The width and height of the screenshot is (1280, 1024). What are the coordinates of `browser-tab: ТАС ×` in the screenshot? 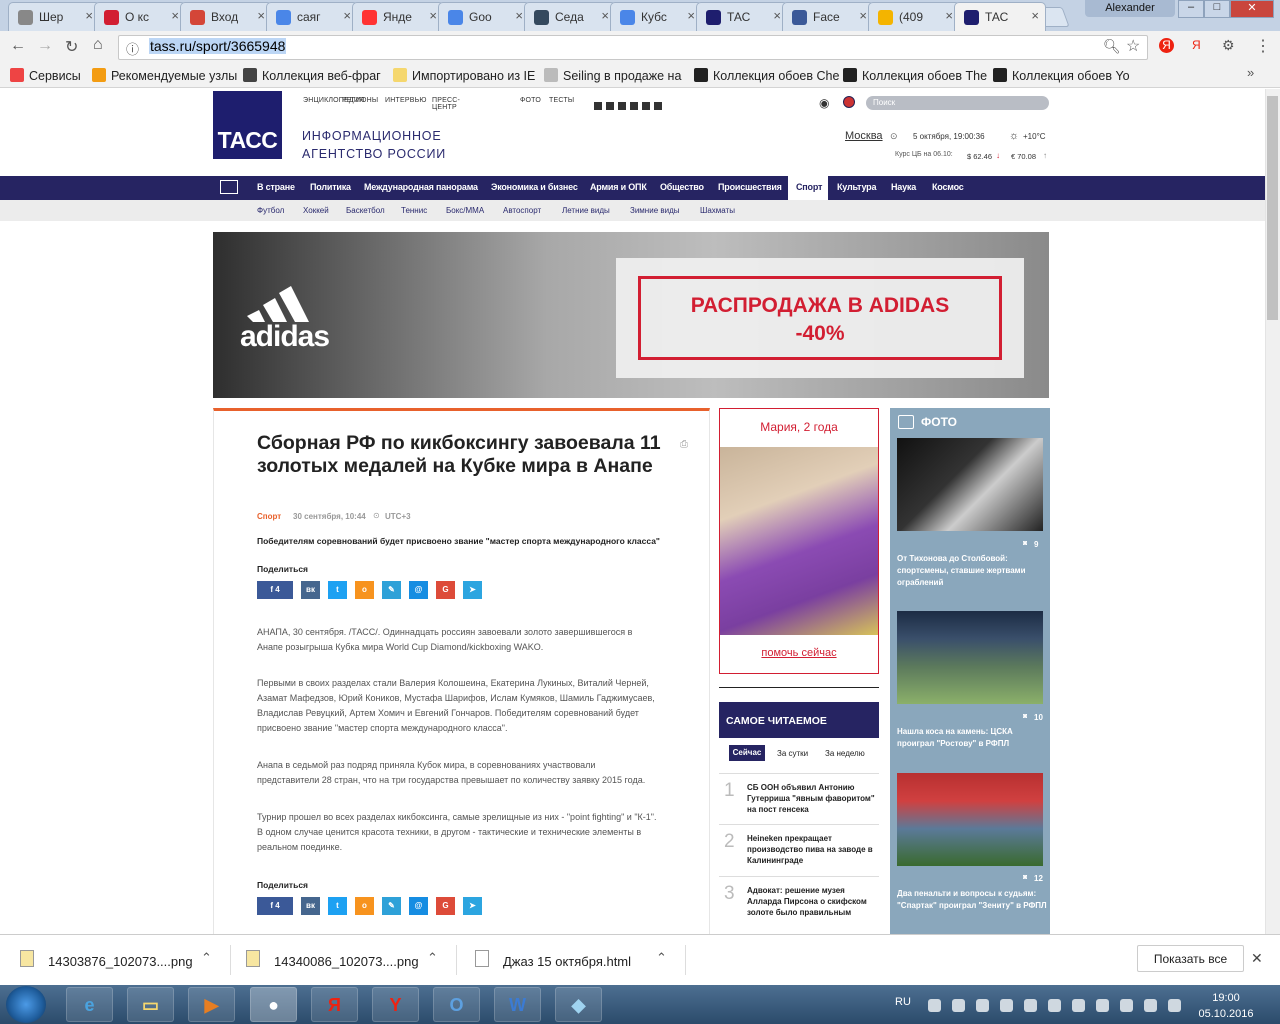 It's located at (1000, 16).